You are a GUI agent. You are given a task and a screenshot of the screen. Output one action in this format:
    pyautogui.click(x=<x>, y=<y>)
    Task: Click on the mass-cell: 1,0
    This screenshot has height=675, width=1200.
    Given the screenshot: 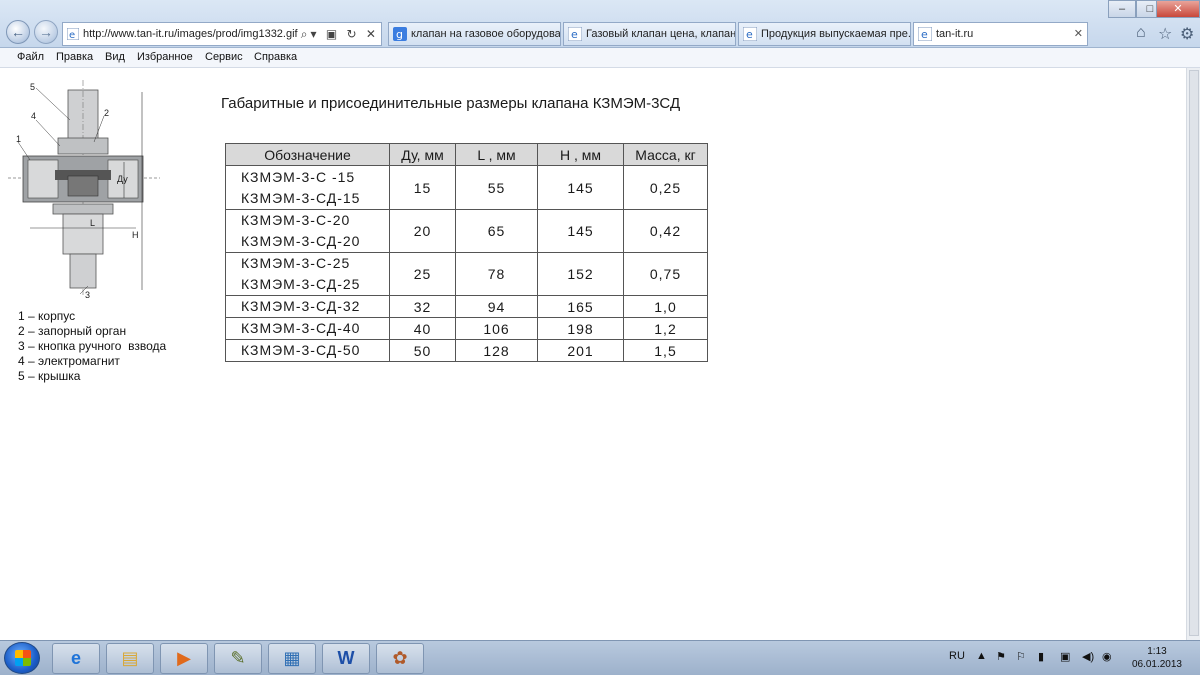 What is the action you would take?
    pyautogui.click(x=665, y=306)
    